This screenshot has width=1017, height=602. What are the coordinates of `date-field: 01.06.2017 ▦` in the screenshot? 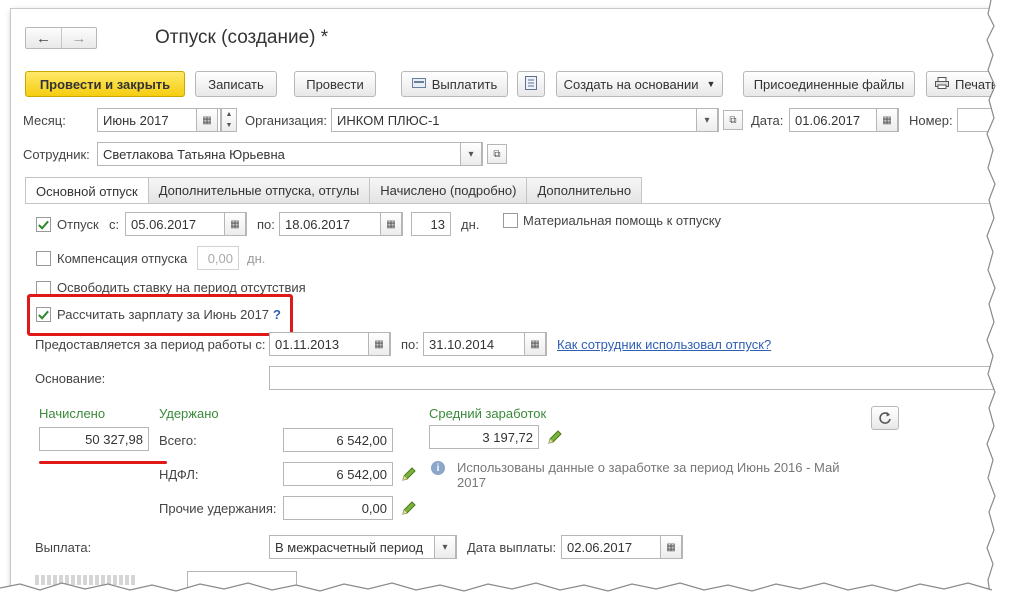 It's located at (844, 120).